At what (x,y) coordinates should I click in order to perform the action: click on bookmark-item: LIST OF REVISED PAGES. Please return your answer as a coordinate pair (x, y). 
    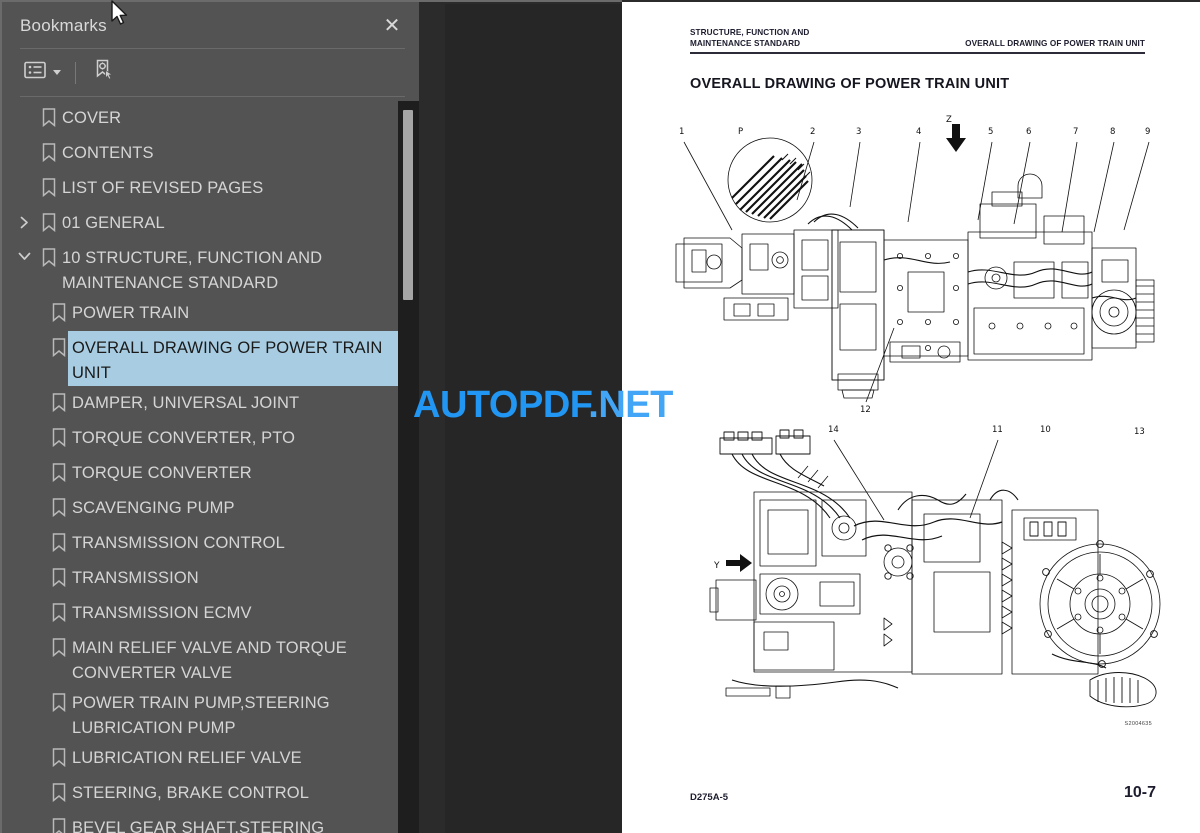
    Looking at the image, I should click on (202, 188).